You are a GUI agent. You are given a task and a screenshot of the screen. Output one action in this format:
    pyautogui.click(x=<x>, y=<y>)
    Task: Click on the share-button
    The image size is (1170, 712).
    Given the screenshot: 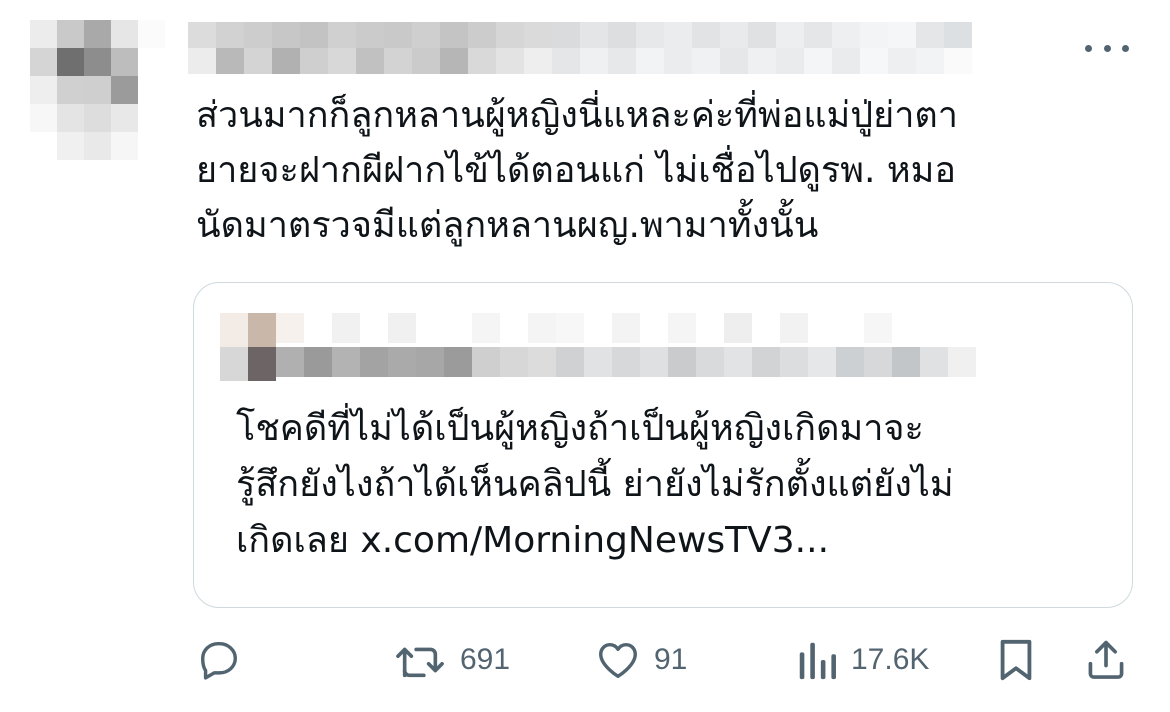 What is the action you would take?
    pyautogui.click(x=1106, y=660)
    